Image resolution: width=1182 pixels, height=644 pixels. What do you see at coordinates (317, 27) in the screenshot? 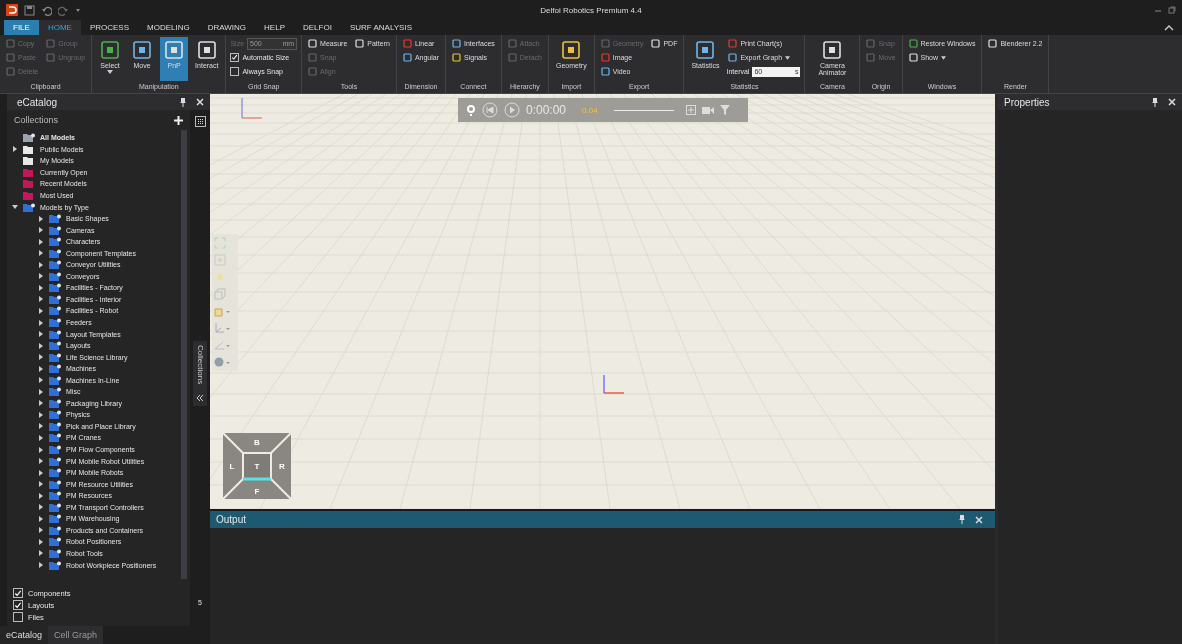
I see `ribbon-tab: DELFOI` at bounding box center [317, 27].